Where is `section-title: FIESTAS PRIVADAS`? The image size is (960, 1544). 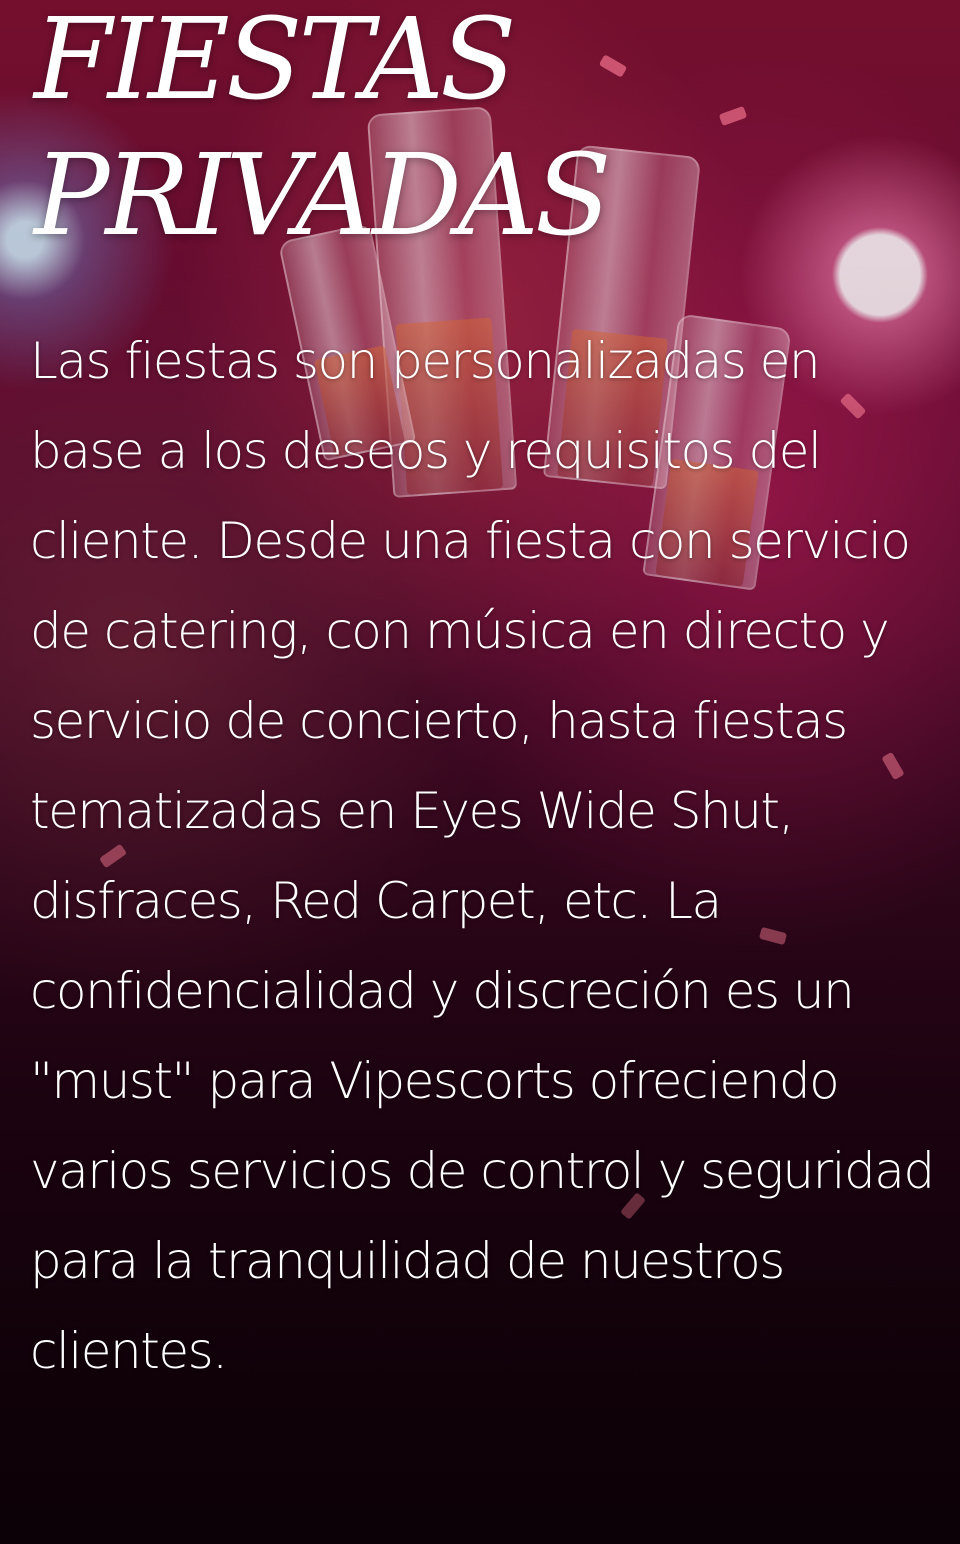
section-title: FIESTAS PRIVADAS is located at coordinates (322, 132).